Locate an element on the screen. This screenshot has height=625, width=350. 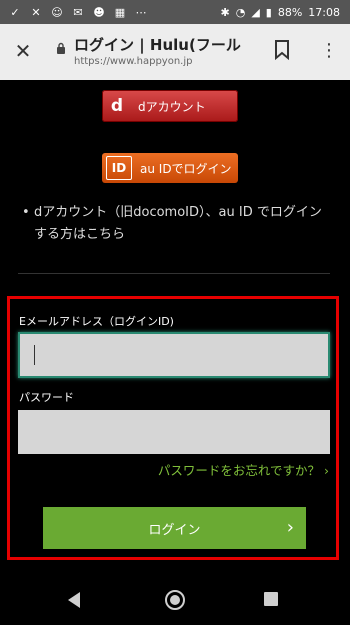
lock-icon is located at coordinates (61, 48).